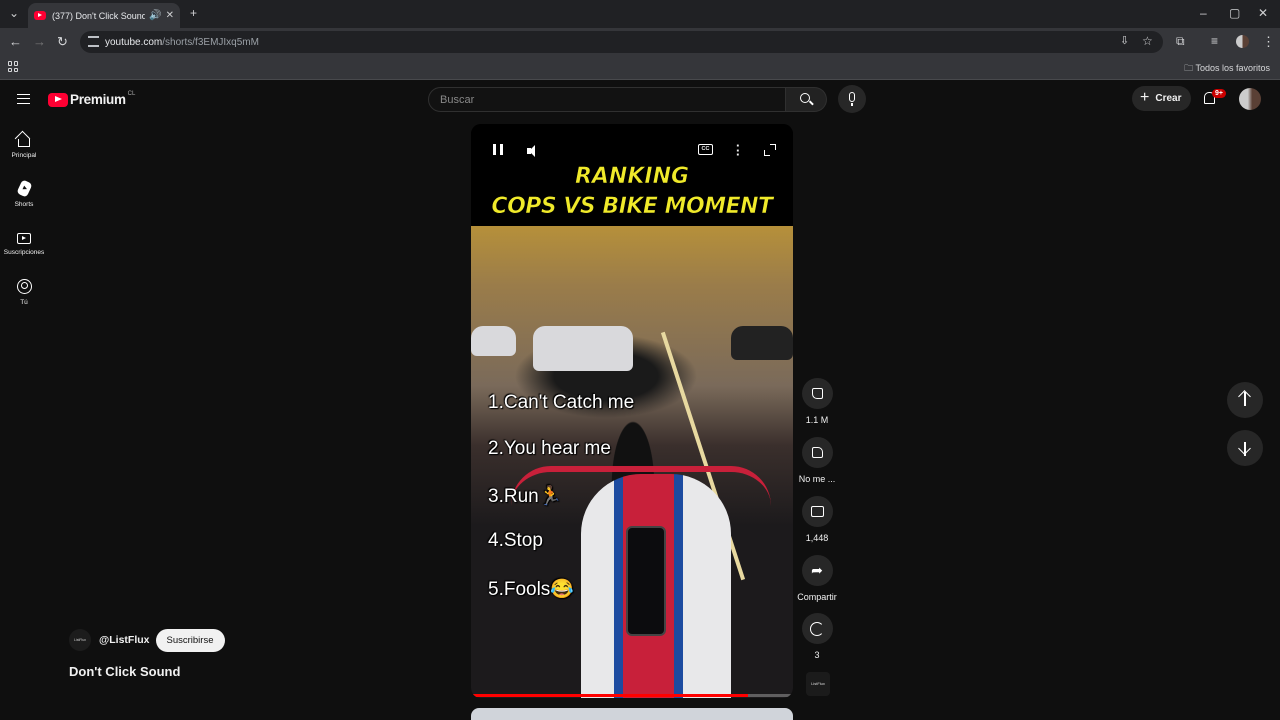 This screenshot has width=1280, height=720. Describe the element at coordinates (24, 155) in the screenshot. I see `sidebar-item-label: Principal` at that location.